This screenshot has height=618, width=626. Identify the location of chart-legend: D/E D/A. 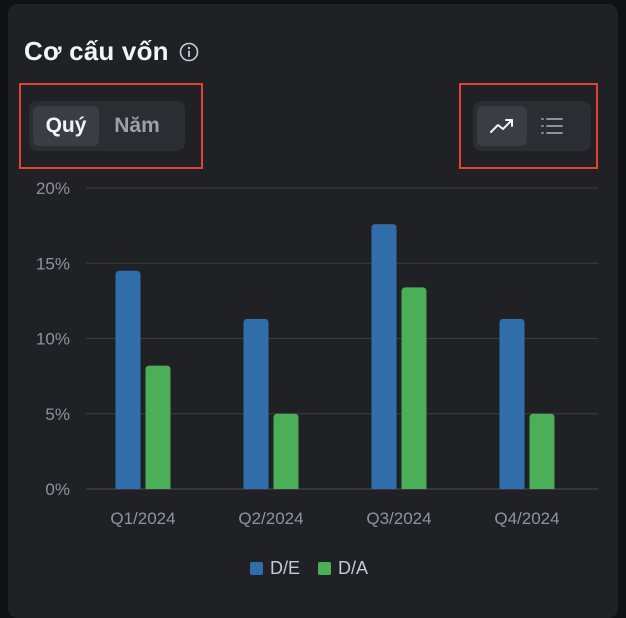
(318, 568).